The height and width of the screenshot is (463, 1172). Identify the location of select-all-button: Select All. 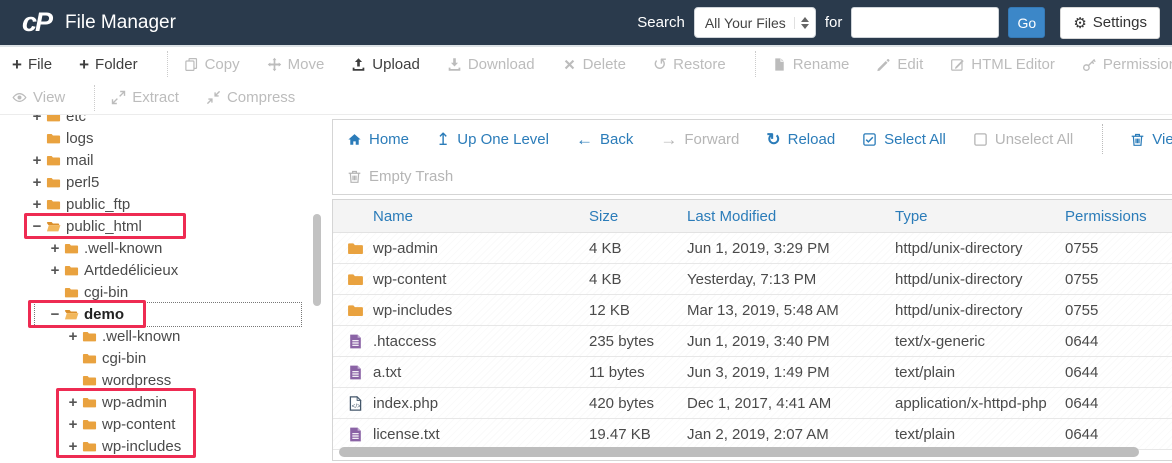
(904, 139).